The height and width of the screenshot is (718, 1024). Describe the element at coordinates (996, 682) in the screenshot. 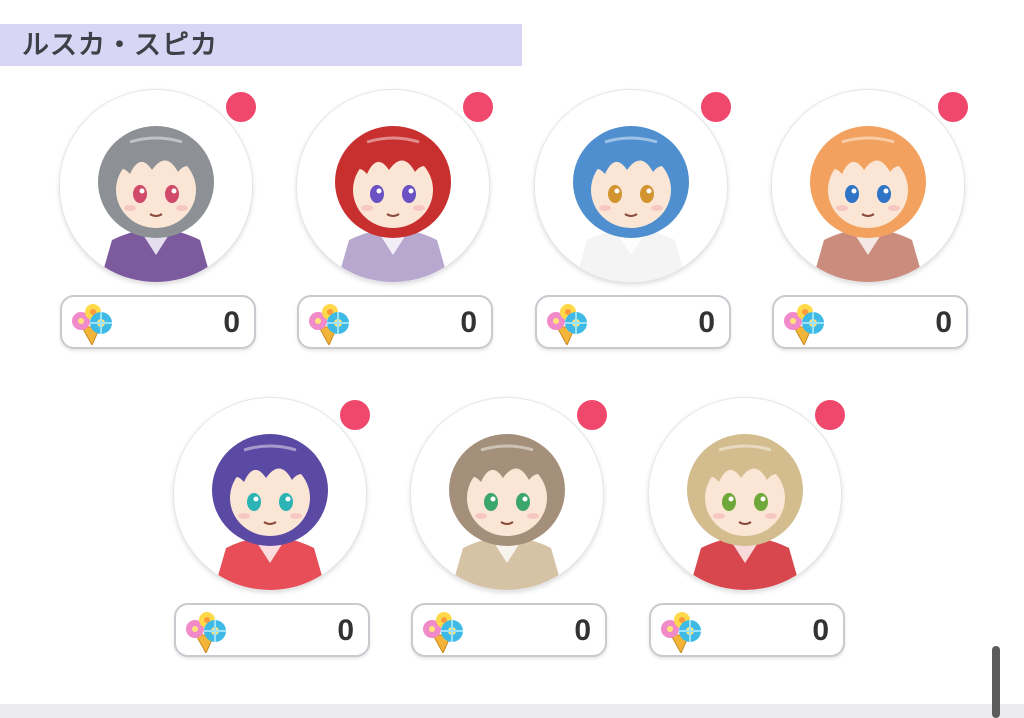

I see `scrollbar` at that location.